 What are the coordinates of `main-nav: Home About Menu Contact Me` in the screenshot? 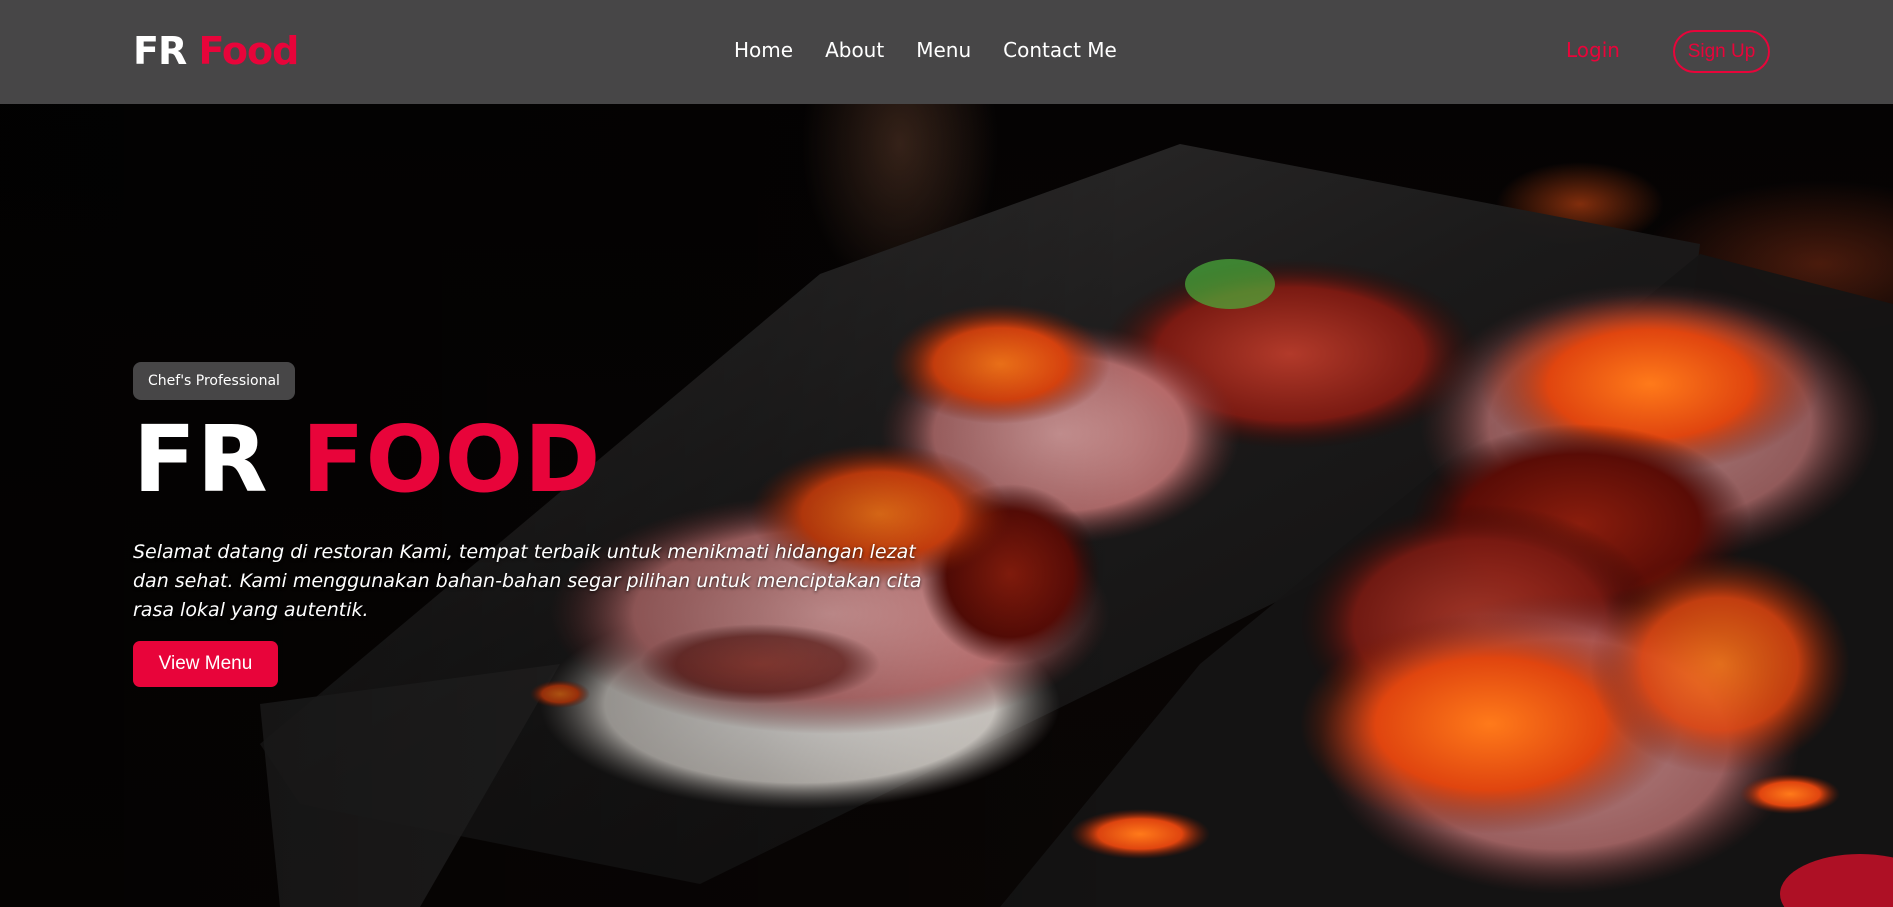 It's located at (925, 50).